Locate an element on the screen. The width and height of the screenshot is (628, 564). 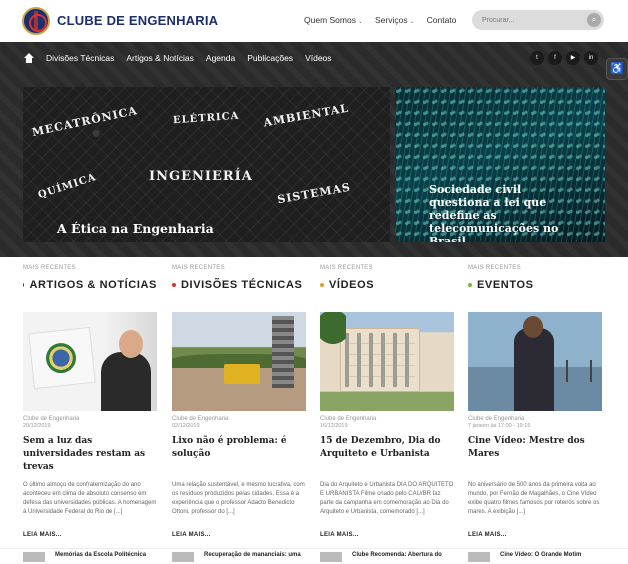
nav-item-contato: Contato is located at coordinates (442, 20).